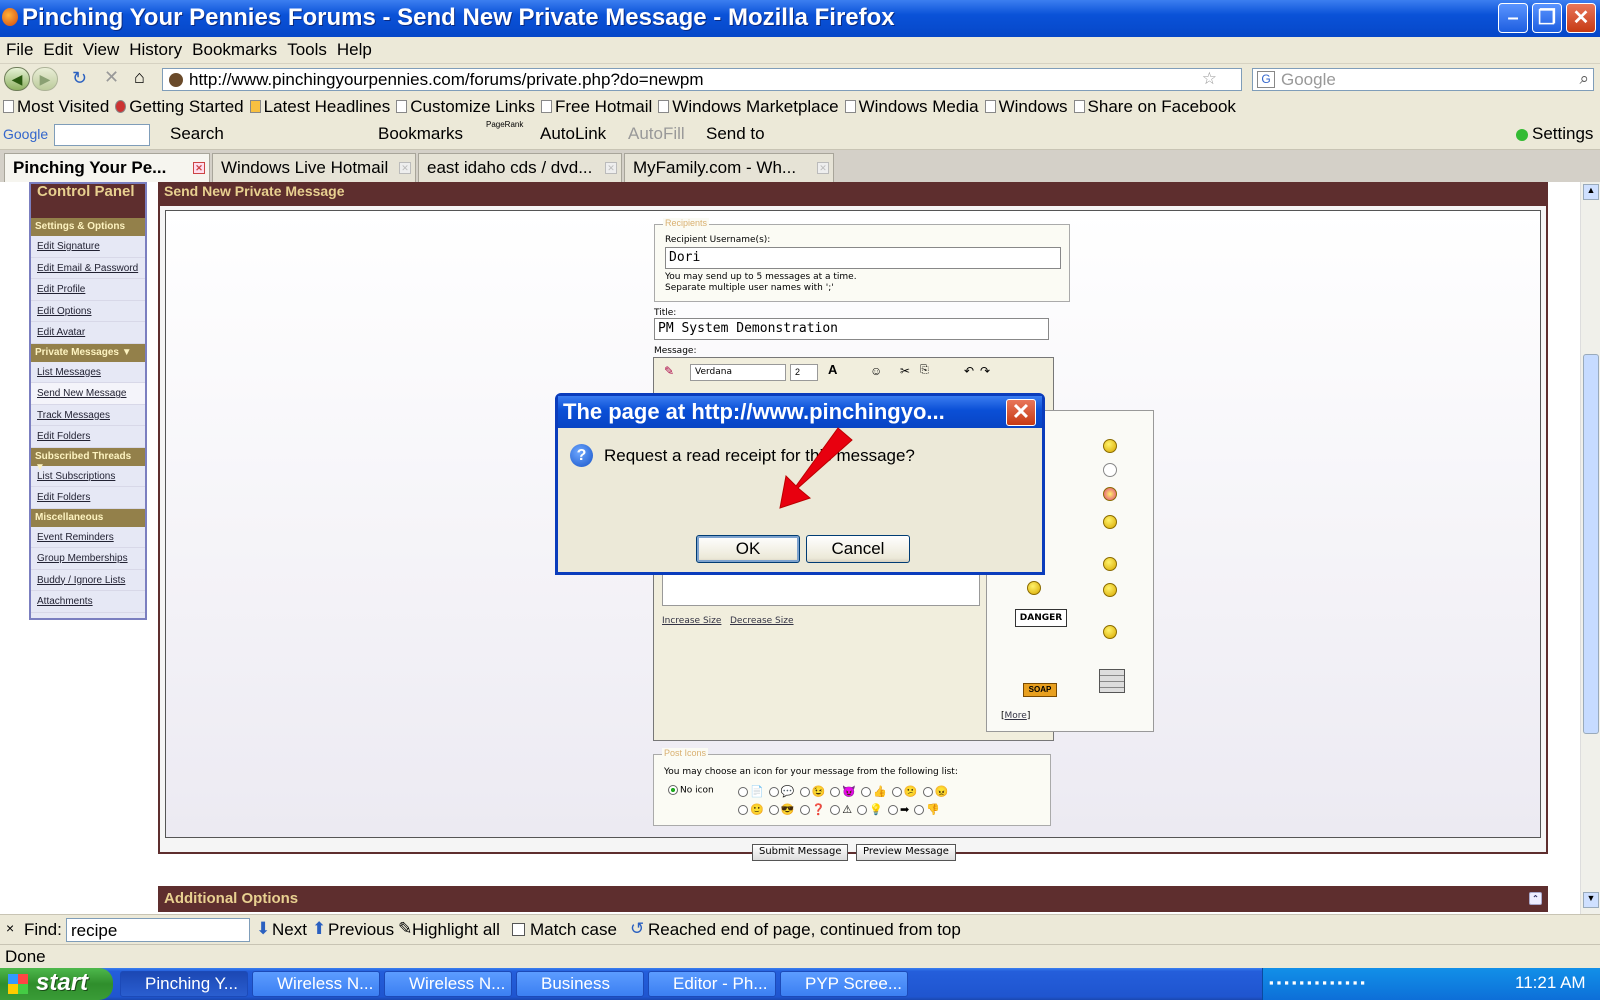  Describe the element at coordinates (88, 372) in the screenshot. I see `sidebar-link: List Messages` at that location.